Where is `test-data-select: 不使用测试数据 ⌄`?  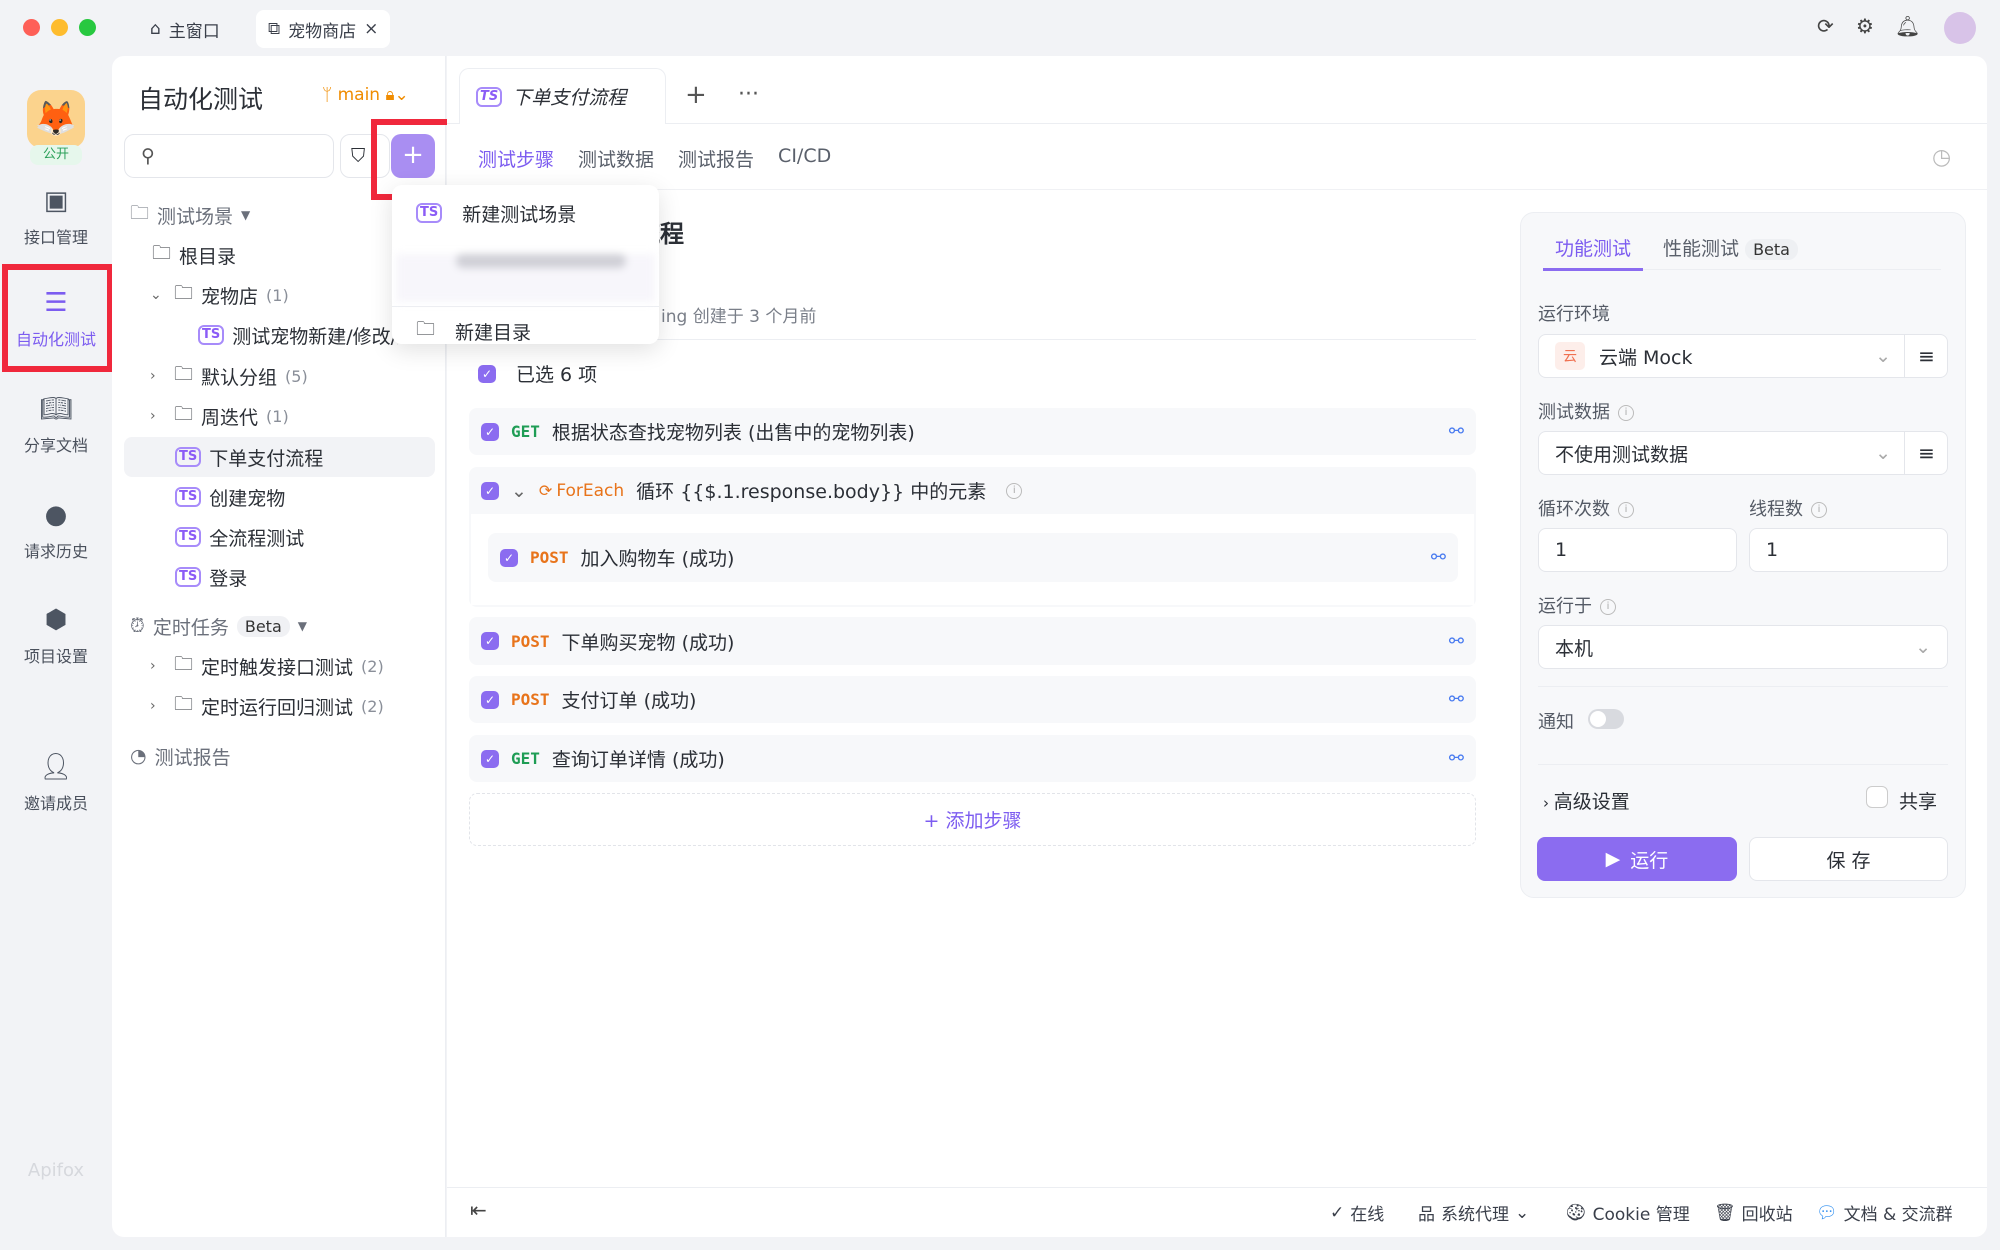 test-data-select: 不使用测试数据 ⌄ is located at coordinates (1743, 453).